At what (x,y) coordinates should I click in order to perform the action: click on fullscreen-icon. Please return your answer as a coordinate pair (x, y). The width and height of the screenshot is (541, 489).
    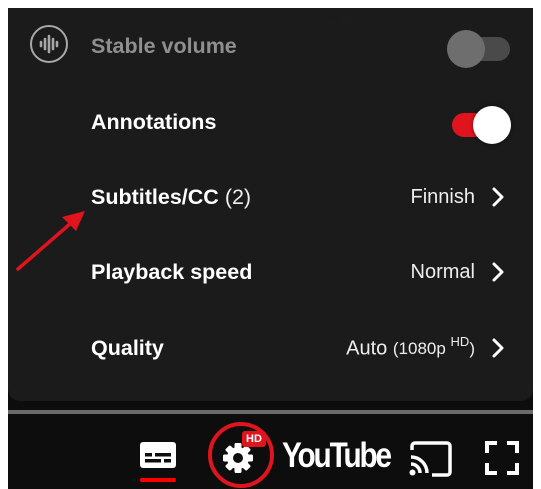
    Looking at the image, I should click on (502, 458).